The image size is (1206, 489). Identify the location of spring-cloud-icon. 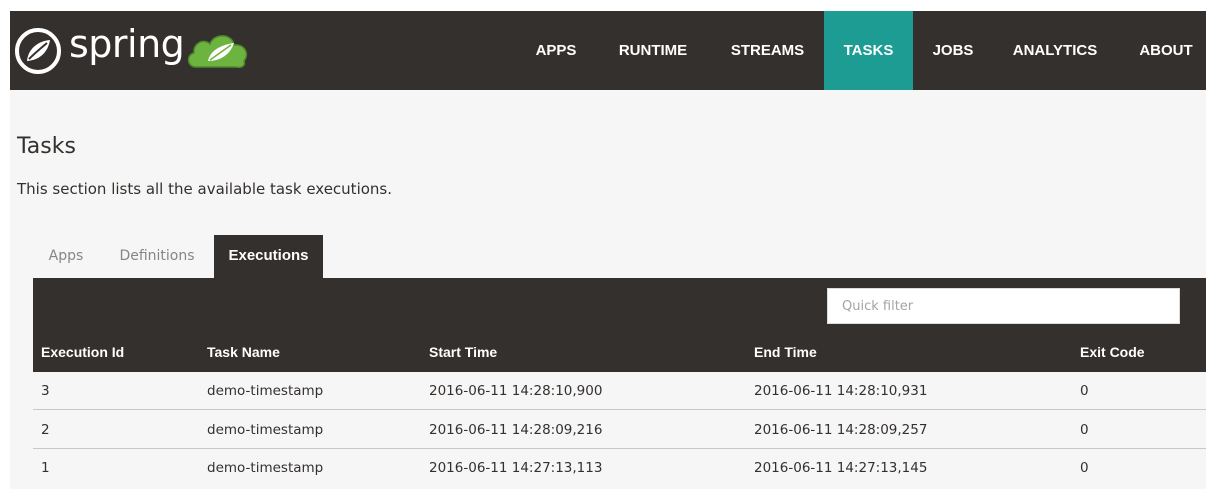
(217, 52).